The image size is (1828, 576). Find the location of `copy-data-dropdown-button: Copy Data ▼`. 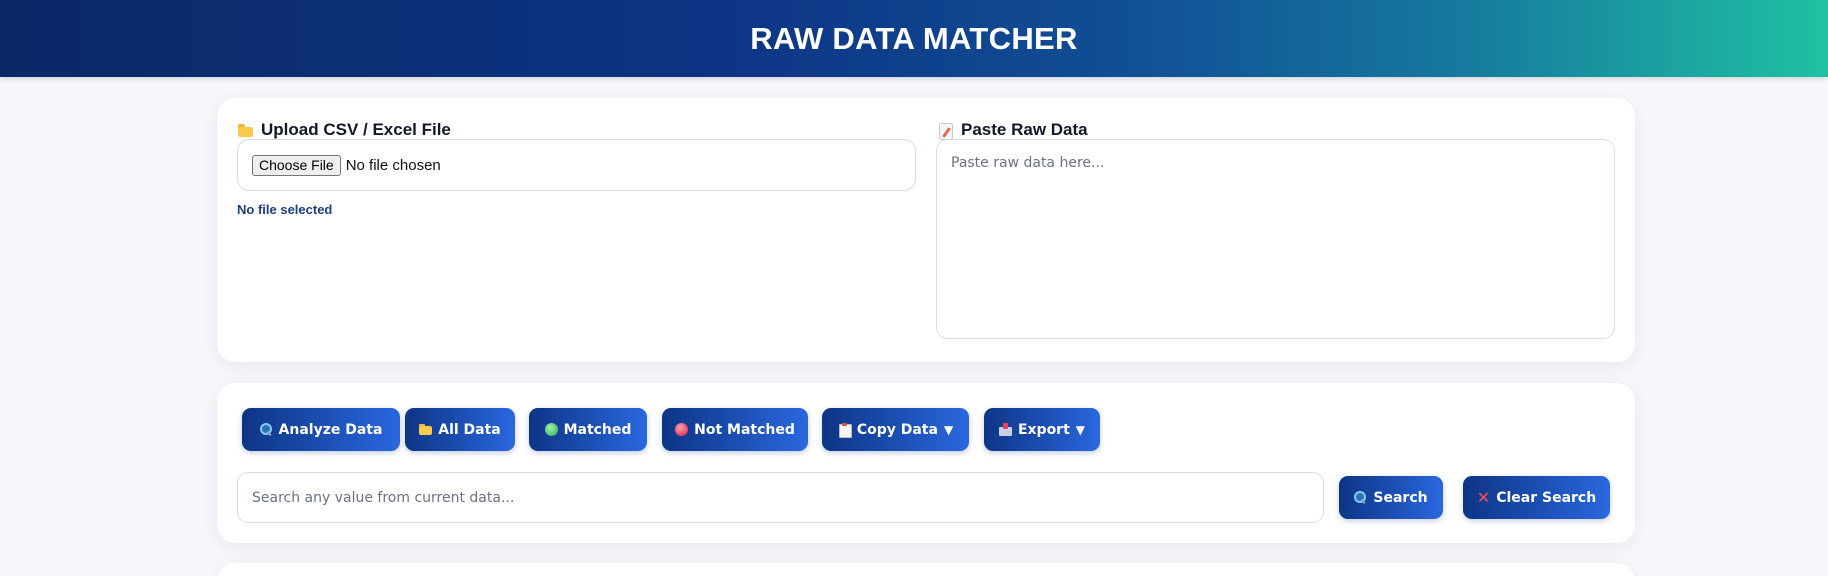

copy-data-dropdown-button: Copy Data ▼ is located at coordinates (895, 429).